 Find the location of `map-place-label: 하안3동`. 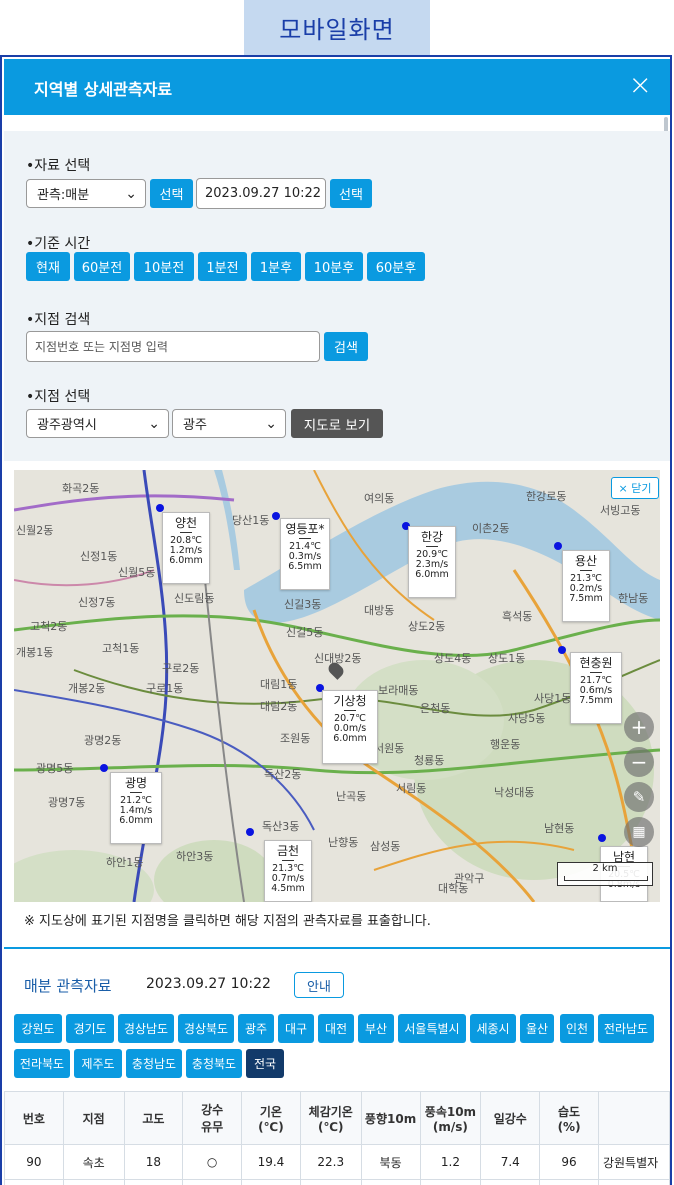

map-place-label: 하안3동 is located at coordinates (195, 856).